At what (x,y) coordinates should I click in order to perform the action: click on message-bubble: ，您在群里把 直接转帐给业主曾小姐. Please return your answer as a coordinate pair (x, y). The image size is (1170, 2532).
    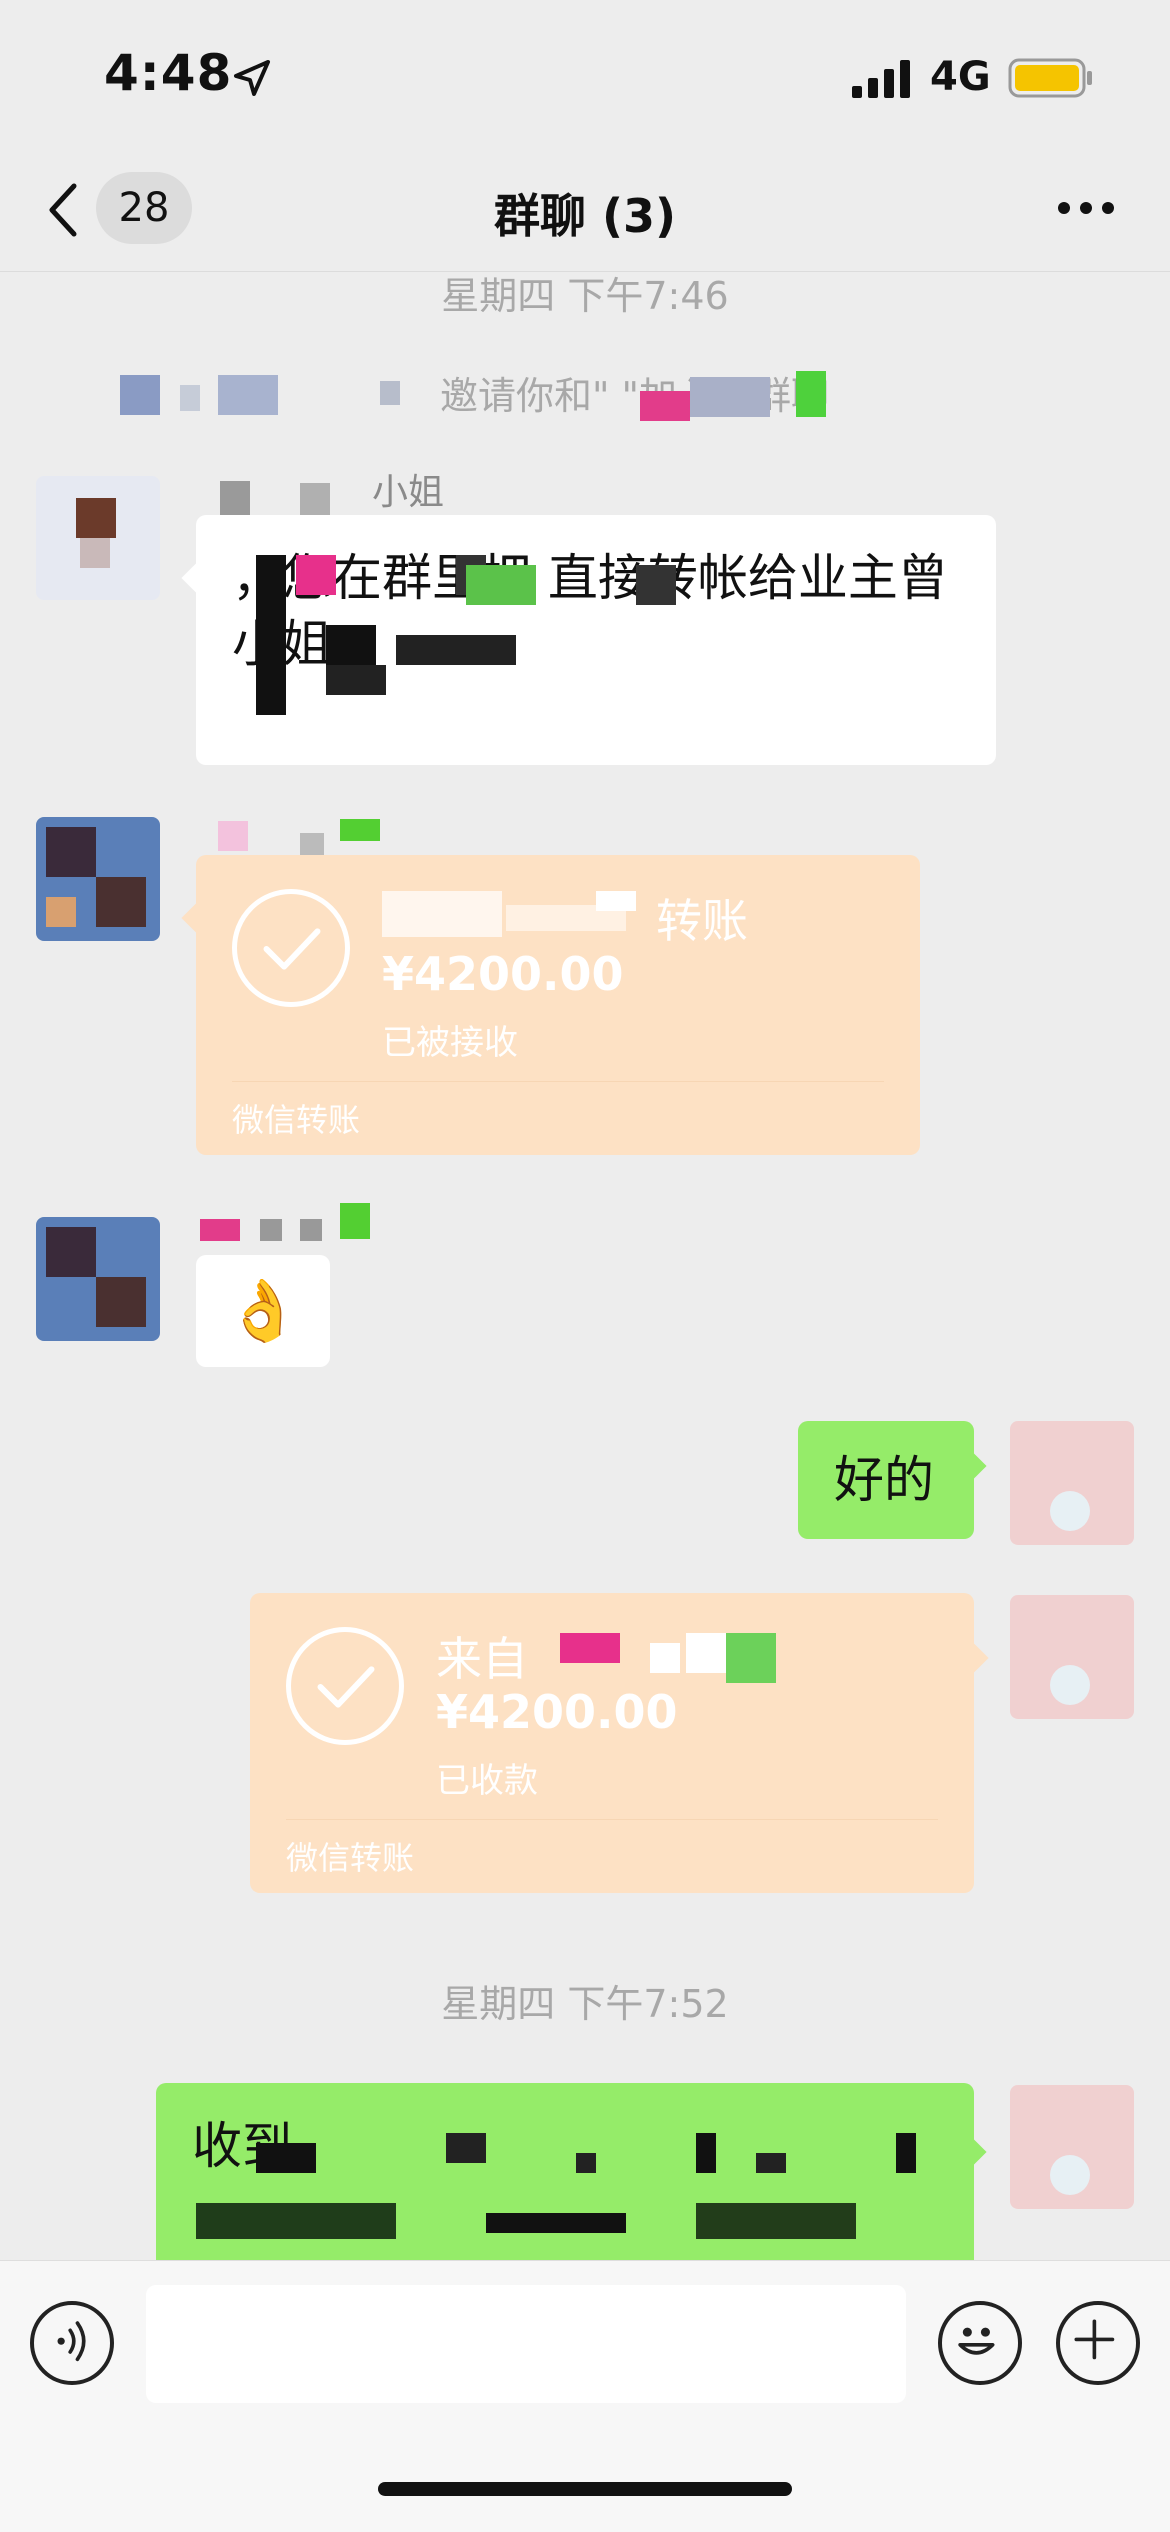
    Looking at the image, I should click on (596, 640).